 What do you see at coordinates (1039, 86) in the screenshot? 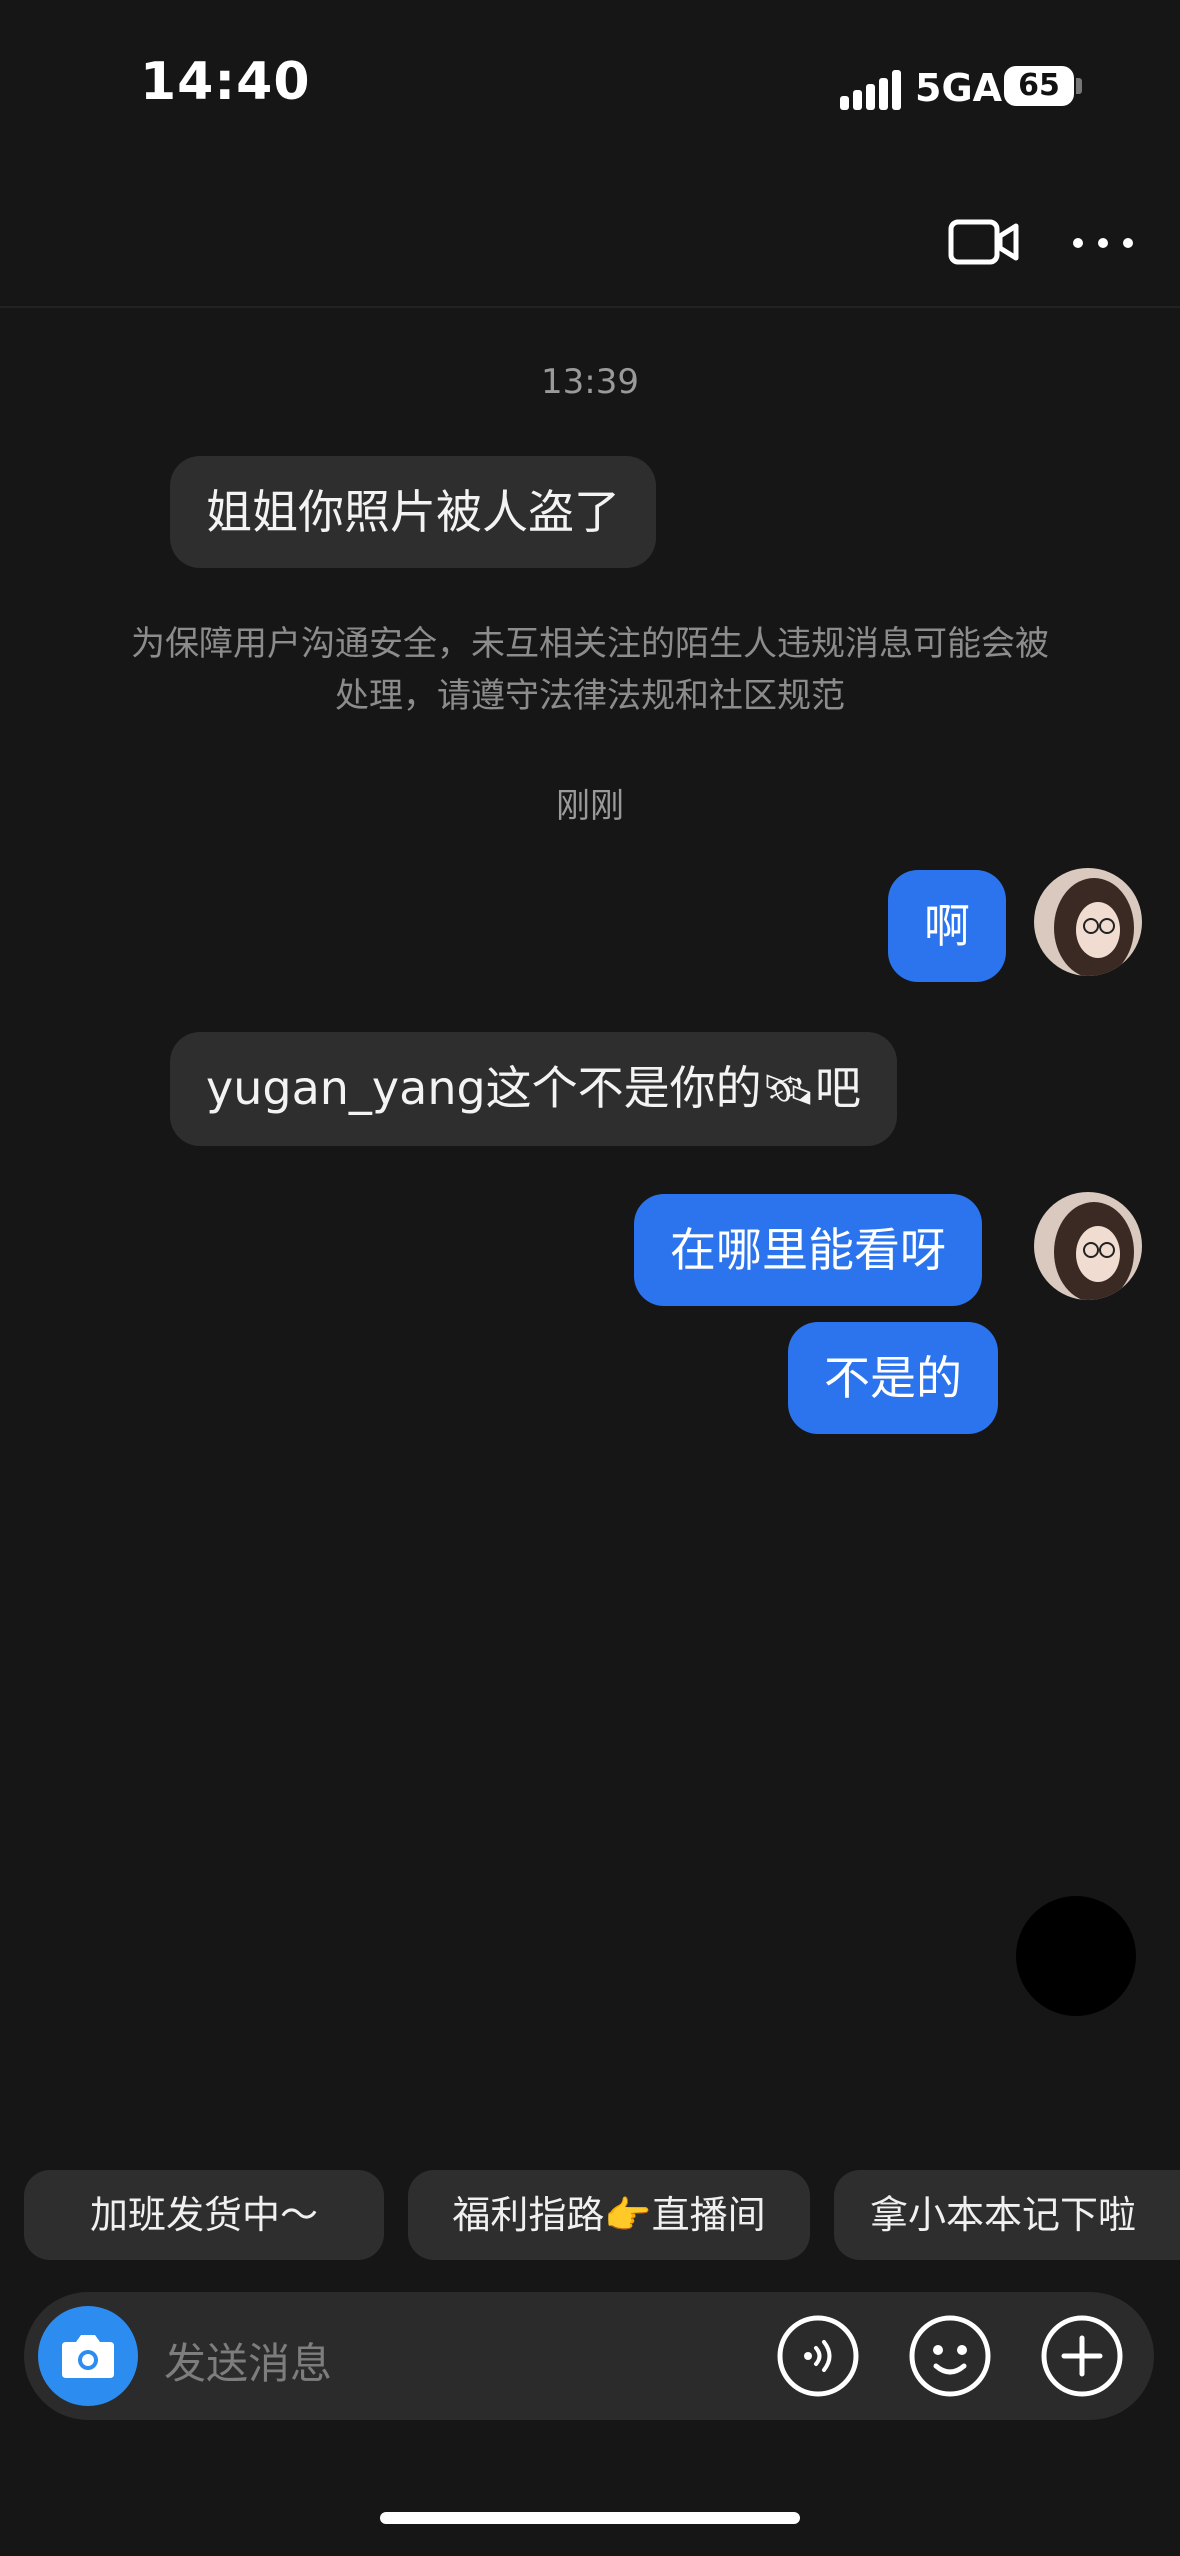
I see `battery-indicator: 65` at bounding box center [1039, 86].